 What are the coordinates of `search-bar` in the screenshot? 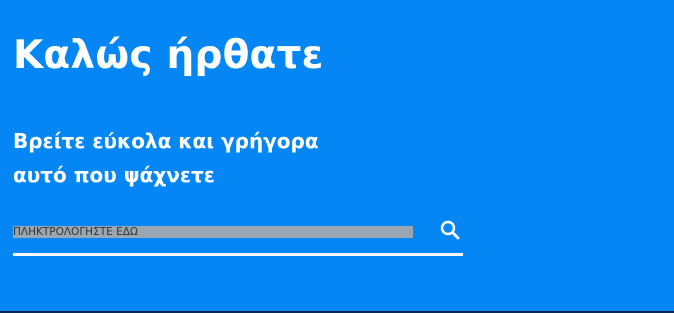 It's located at (238, 234).